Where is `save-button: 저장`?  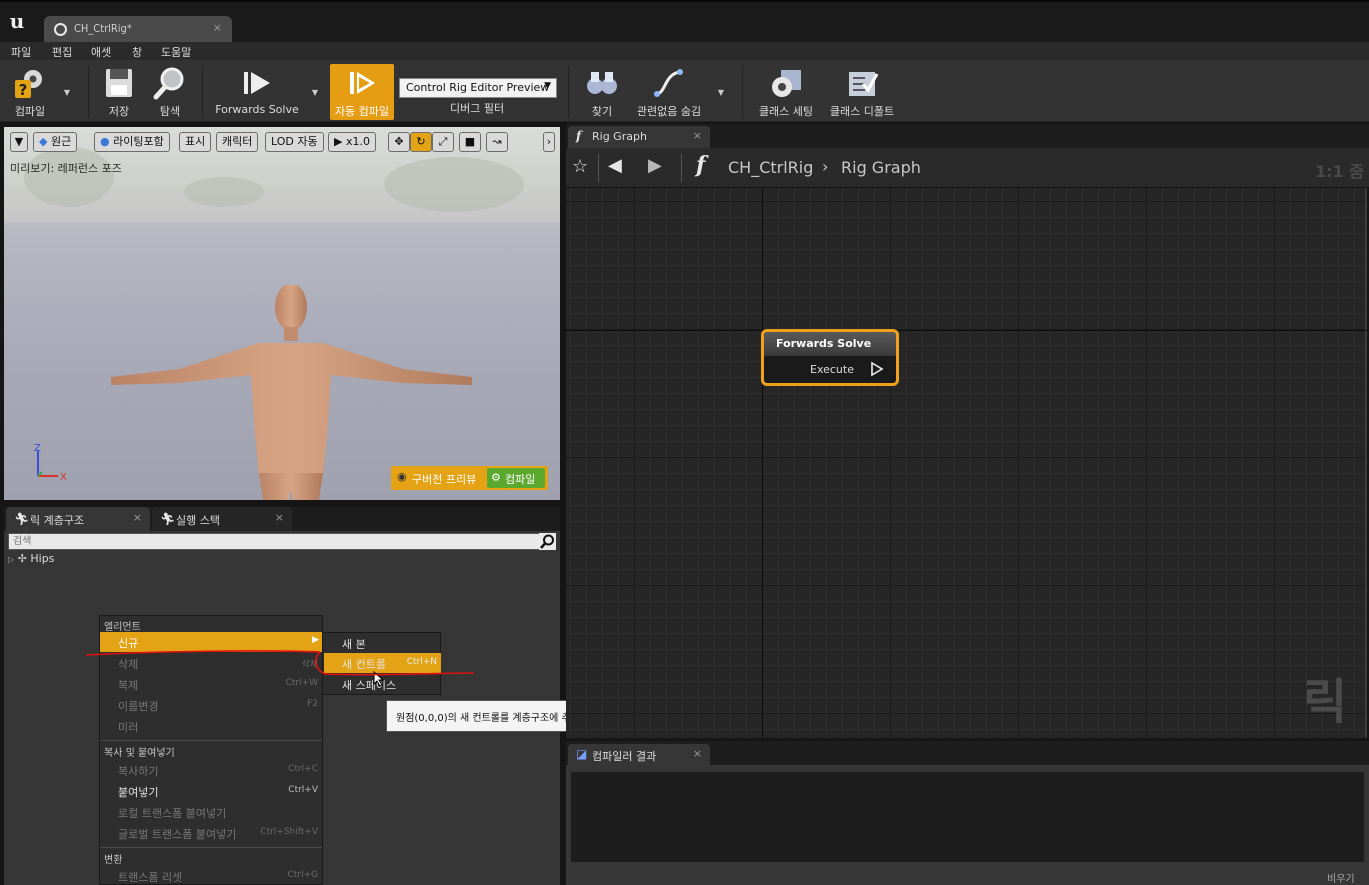
save-button: 저장 is located at coordinates (119, 92).